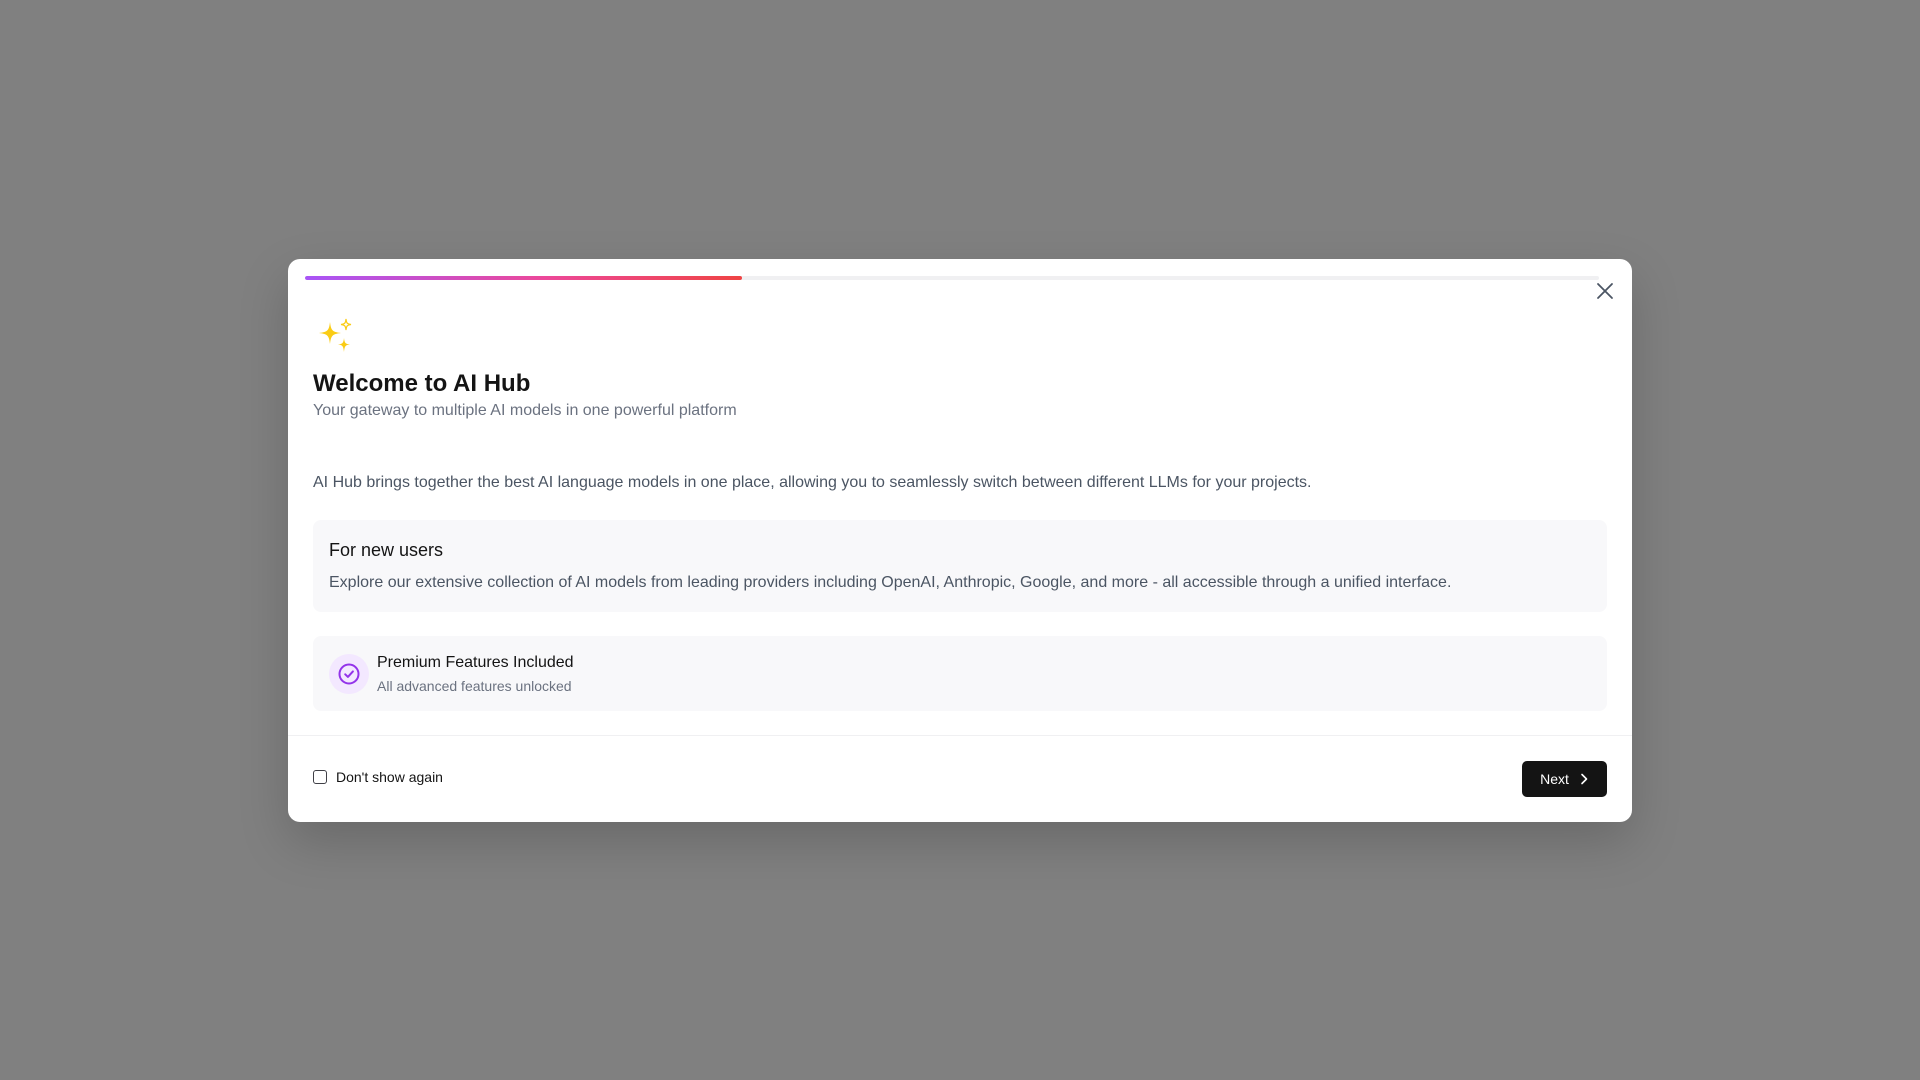 The height and width of the screenshot is (1080, 1920). Describe the element at coordinates (960, 735) in the screenshot. I see `footer-divider` at that location.